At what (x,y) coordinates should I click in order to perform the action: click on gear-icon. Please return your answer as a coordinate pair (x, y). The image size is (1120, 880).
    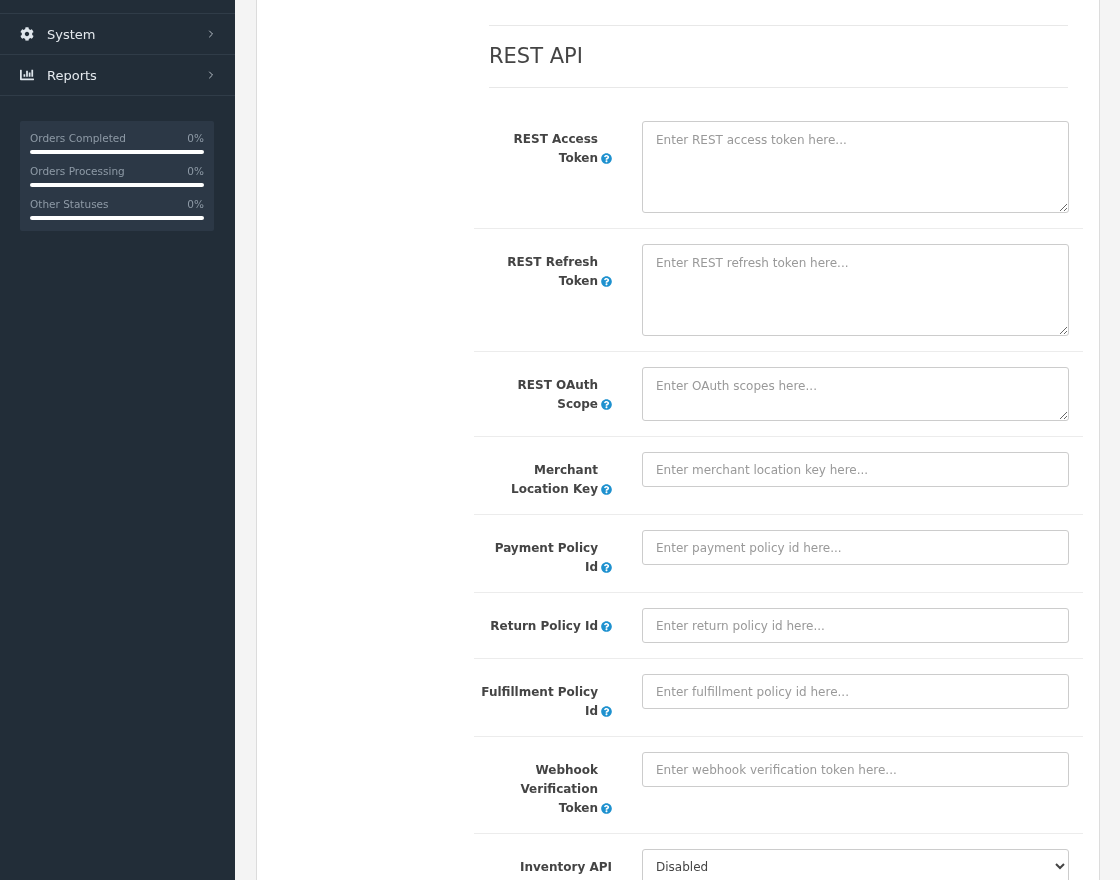
    Looking at the image, I should click on (27, 34).